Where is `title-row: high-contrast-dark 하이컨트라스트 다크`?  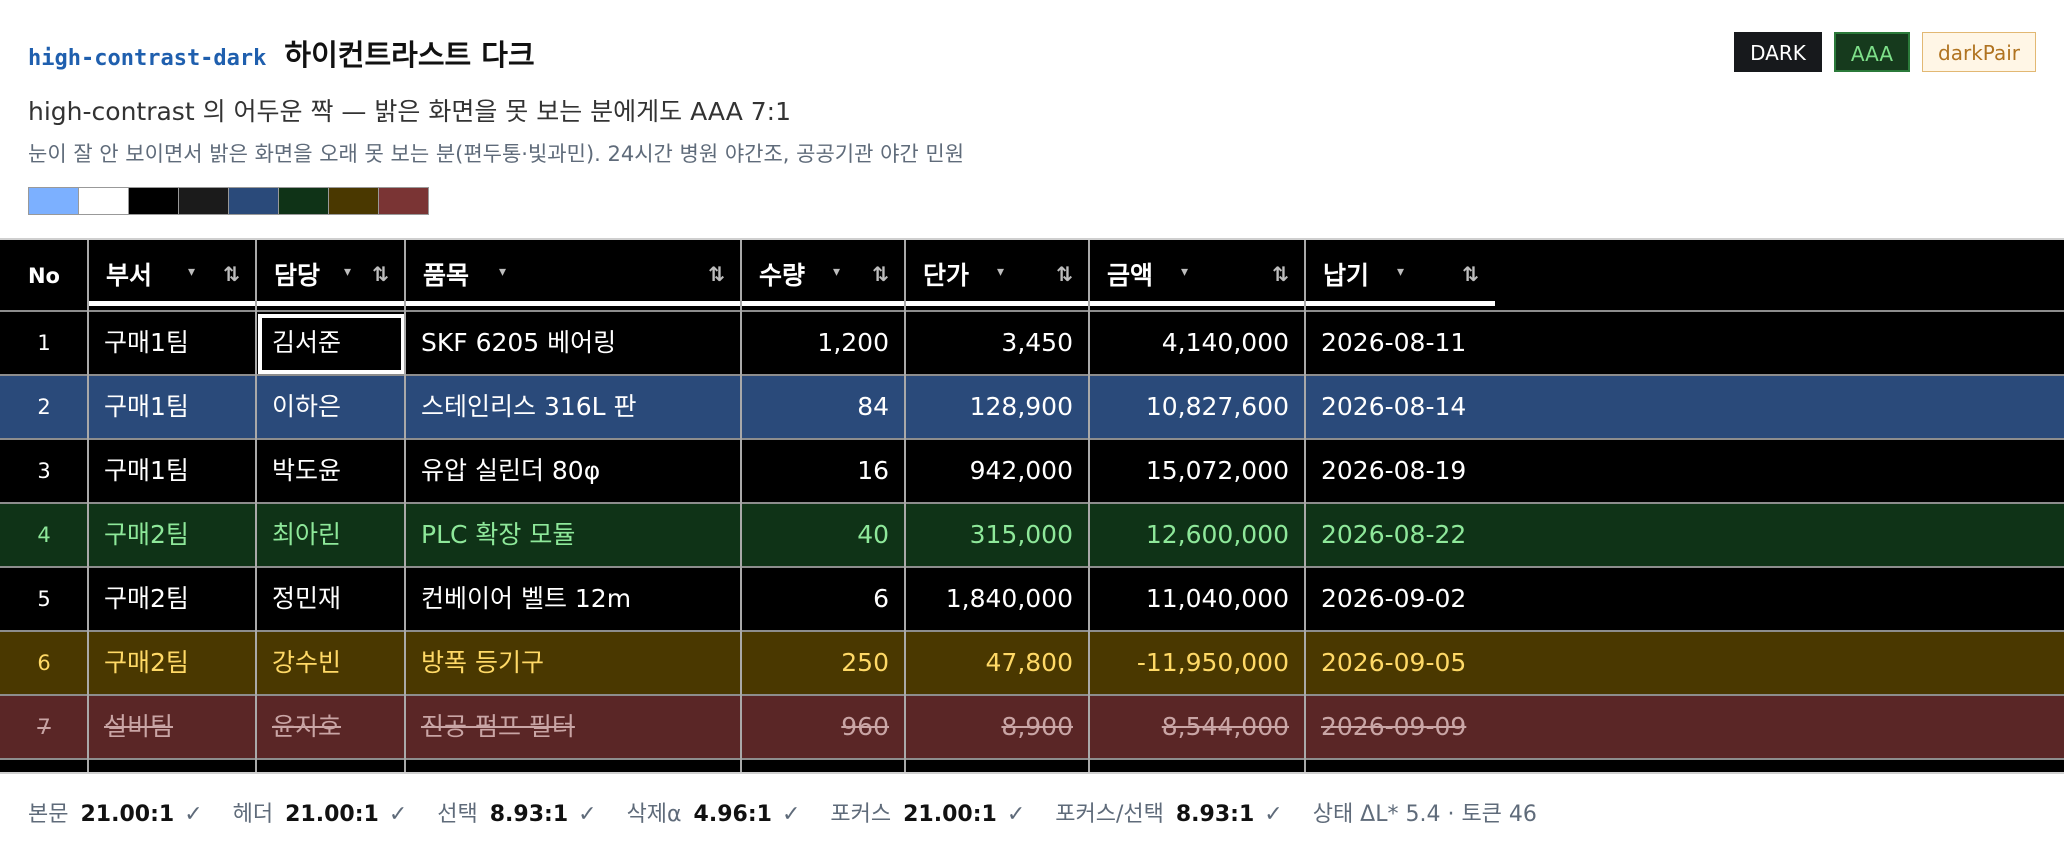
title-row: high-contrast-dark 하이컨트라스트 다크 is located at coordinates (281, 53).